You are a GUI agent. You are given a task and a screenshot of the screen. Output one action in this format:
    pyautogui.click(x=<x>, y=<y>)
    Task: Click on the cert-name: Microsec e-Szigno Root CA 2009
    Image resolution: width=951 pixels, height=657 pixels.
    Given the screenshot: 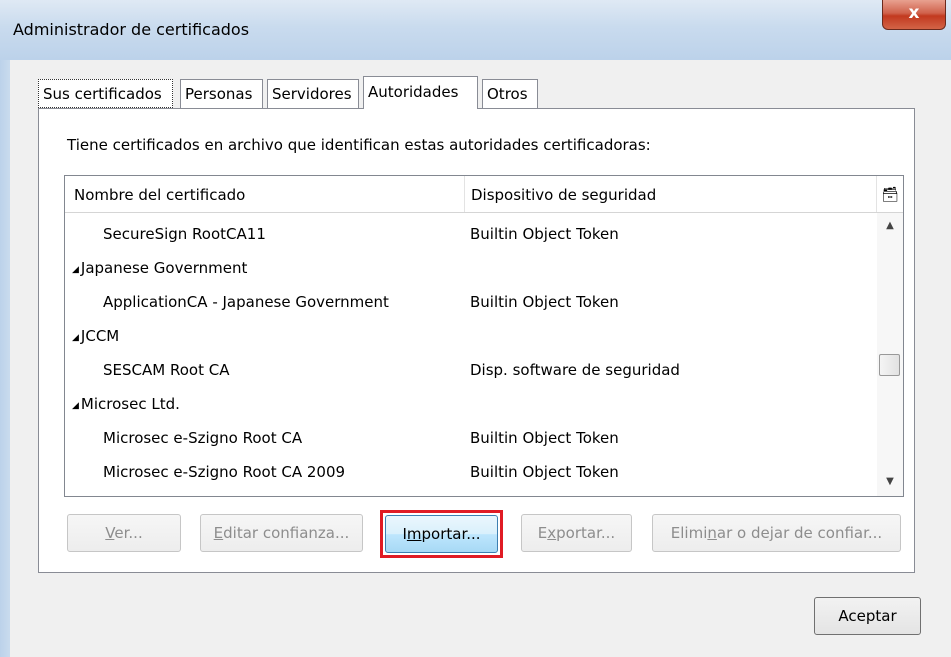 What is the action you would take?
    pyautogui.click(x=224, y=472)
    